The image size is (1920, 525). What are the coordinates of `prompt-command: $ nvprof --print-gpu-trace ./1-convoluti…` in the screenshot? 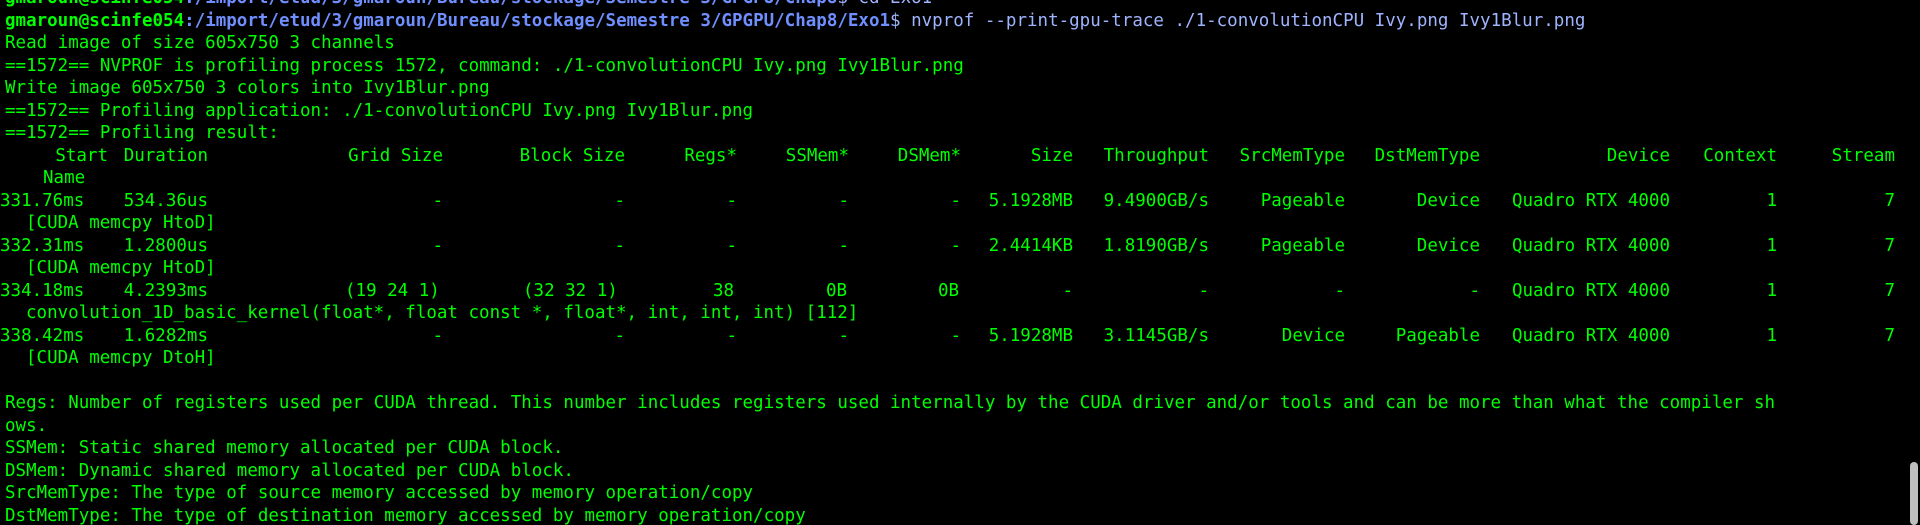 It's located at (1238, 20).